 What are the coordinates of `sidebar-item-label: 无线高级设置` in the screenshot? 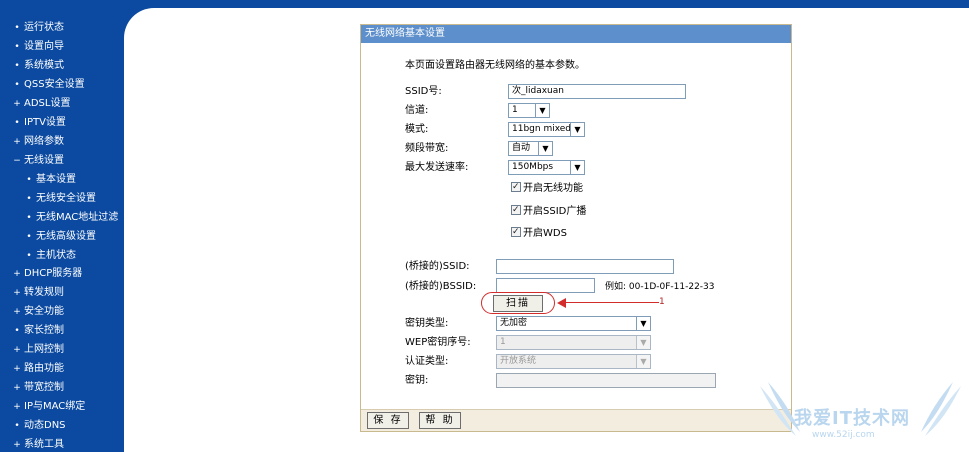 It's located at (66, 236).